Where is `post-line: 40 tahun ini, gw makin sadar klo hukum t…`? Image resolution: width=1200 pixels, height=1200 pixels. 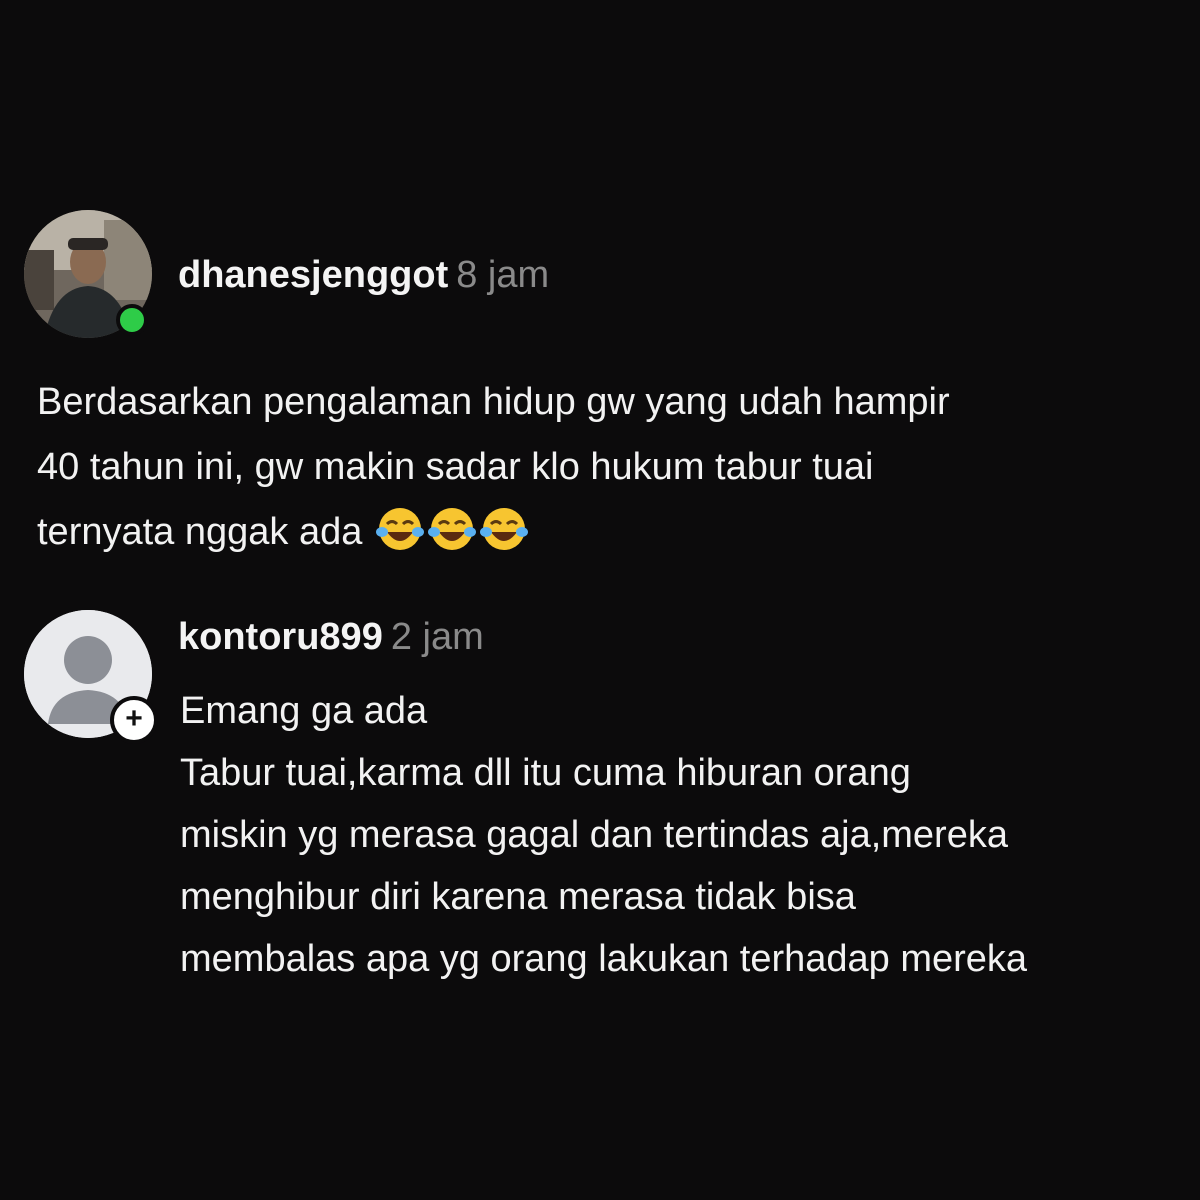
post-line: 40 tahun ini, gw makin sadar klo hukum t… is located at coordinates (455, 467).